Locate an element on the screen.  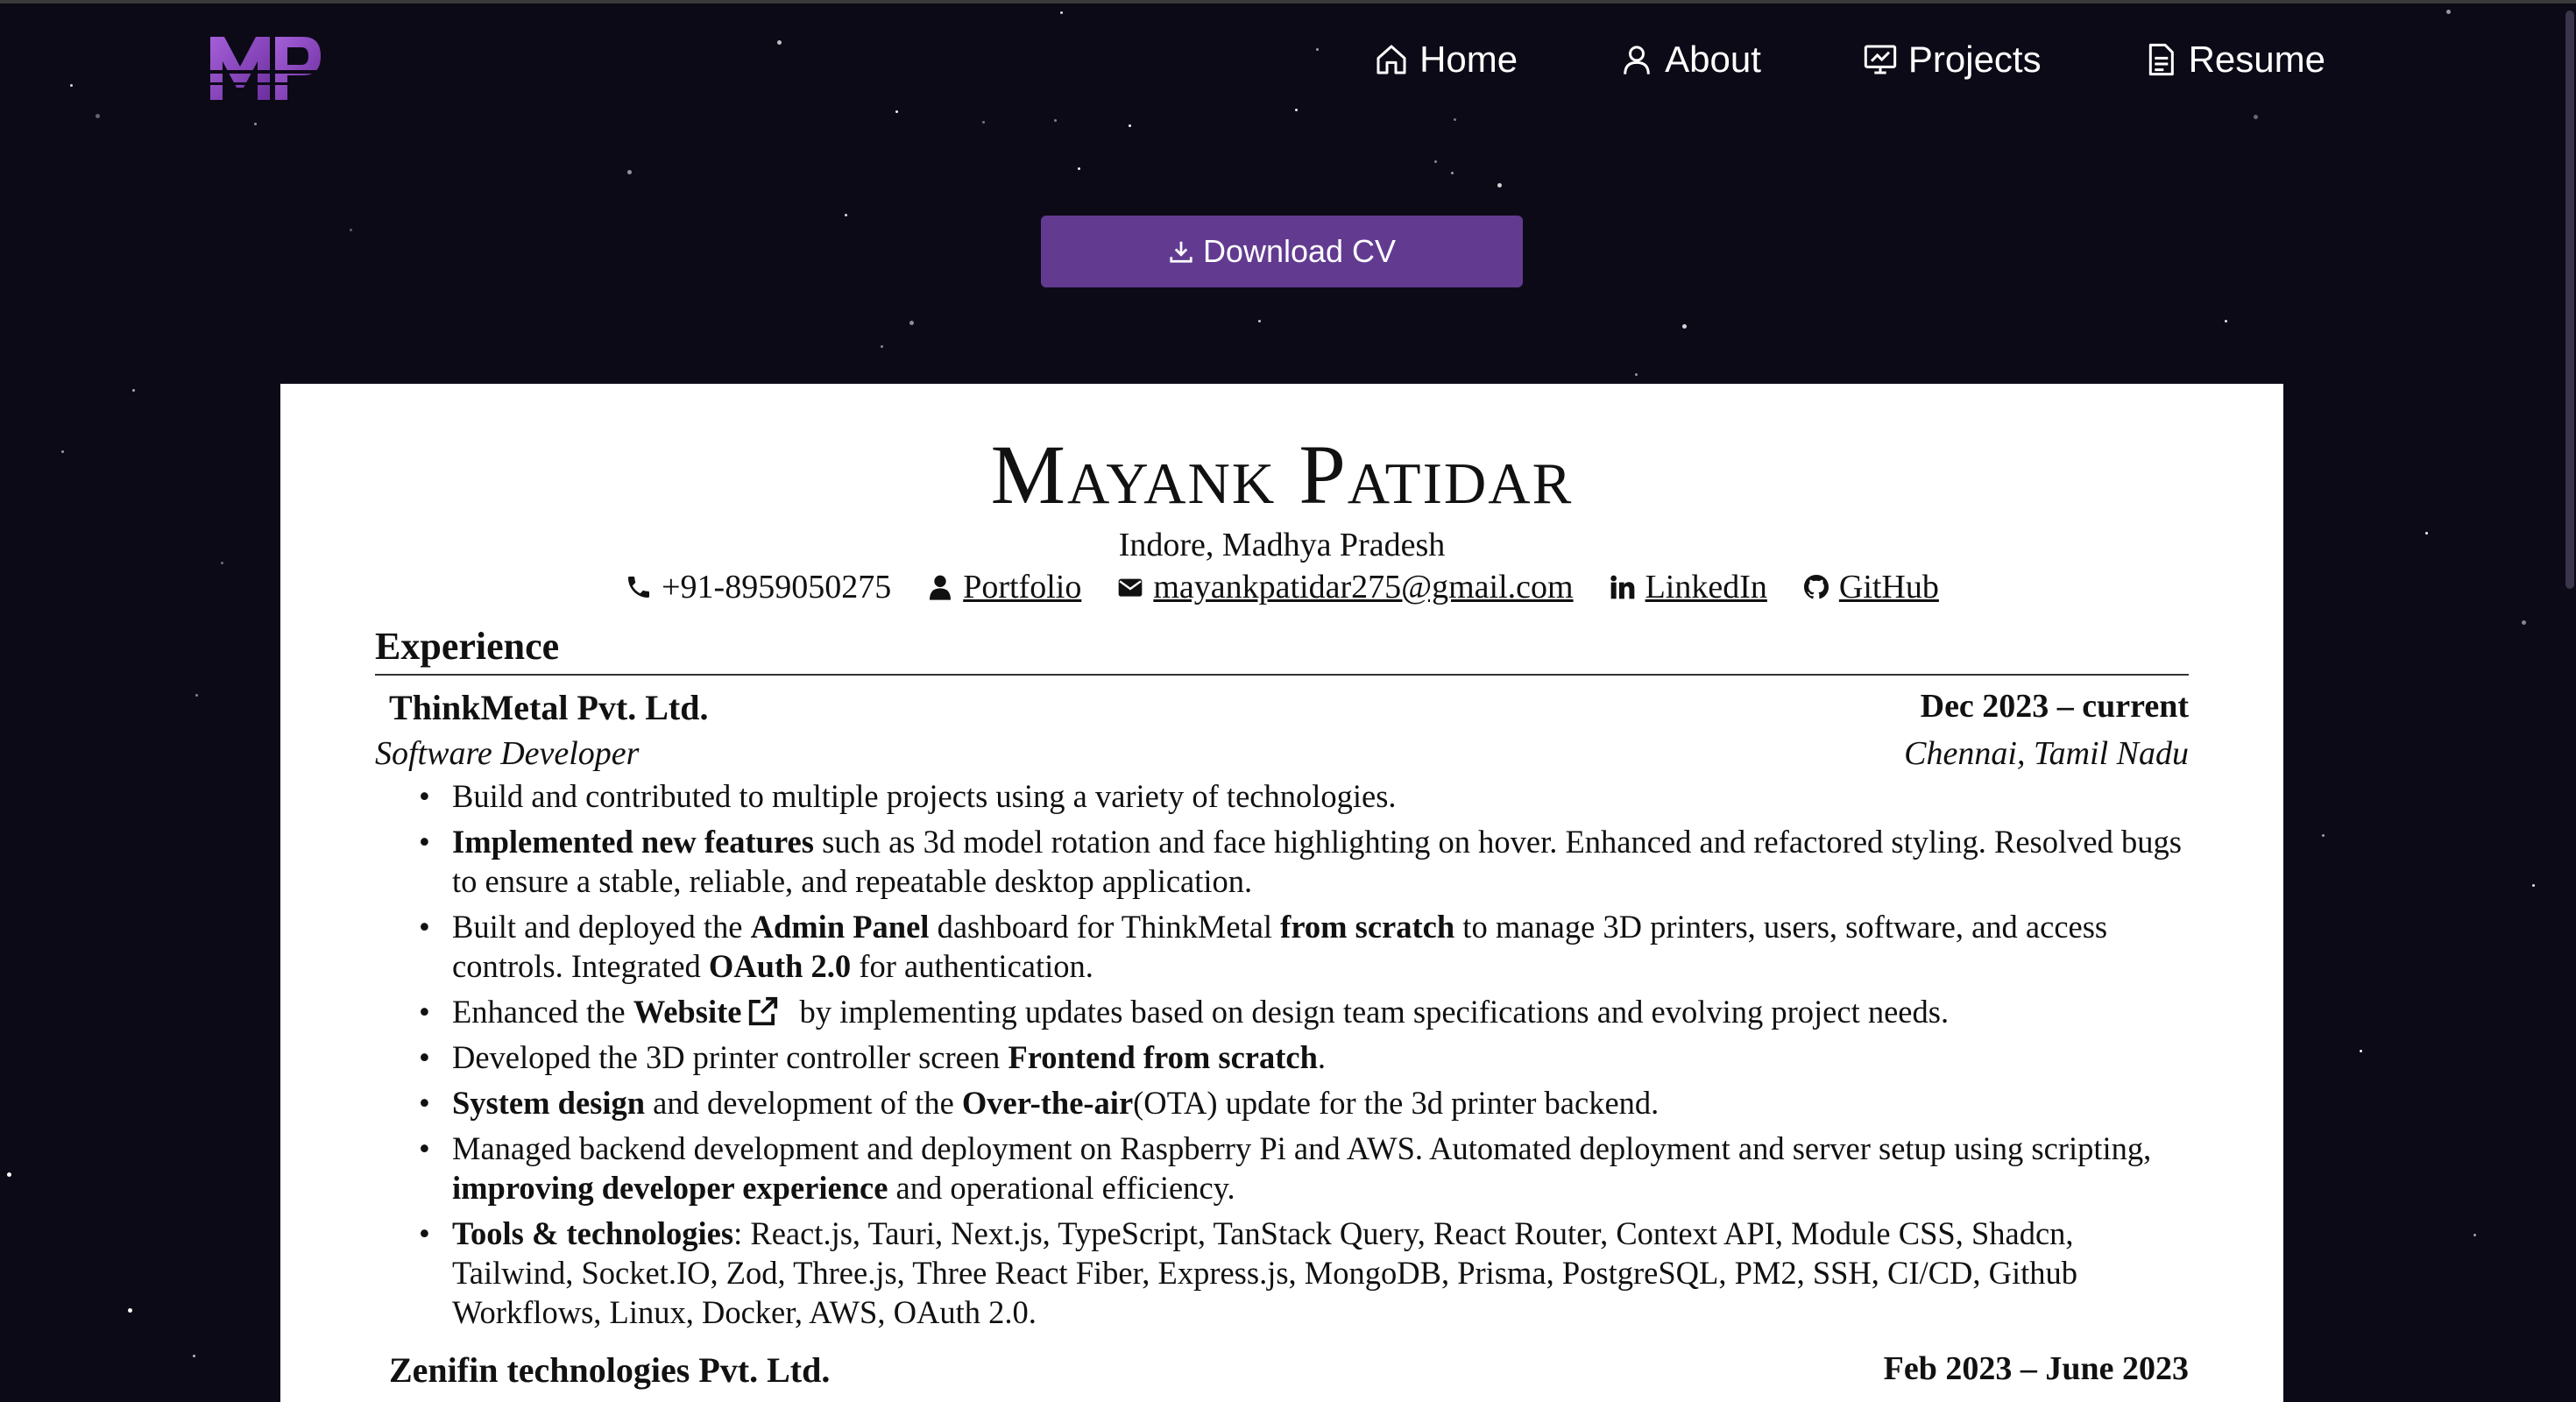
nav-home: Home is located at coordinates (1446, 60).